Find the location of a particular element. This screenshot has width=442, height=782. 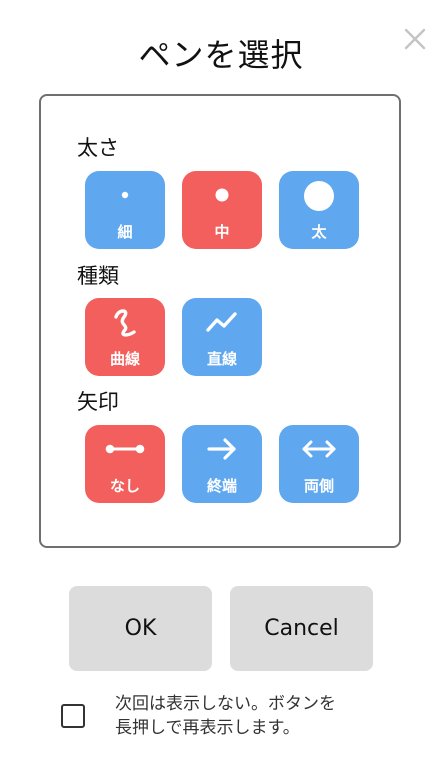

large-dot-icon is located at coordinates (319, 195).